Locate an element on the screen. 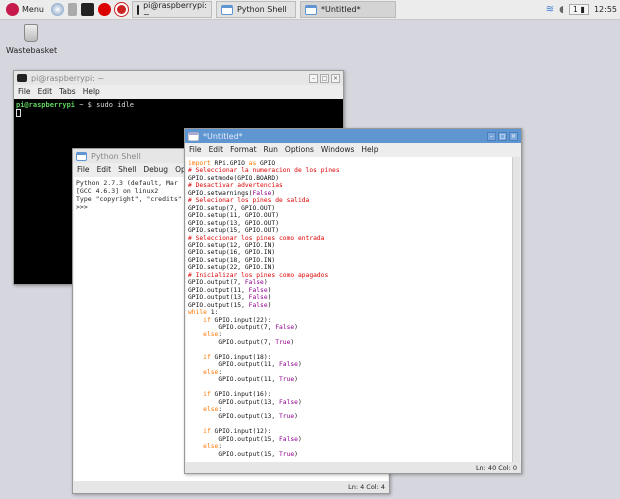  code-line: GPIO.output(7, False) is located at coordinates (349, 327).